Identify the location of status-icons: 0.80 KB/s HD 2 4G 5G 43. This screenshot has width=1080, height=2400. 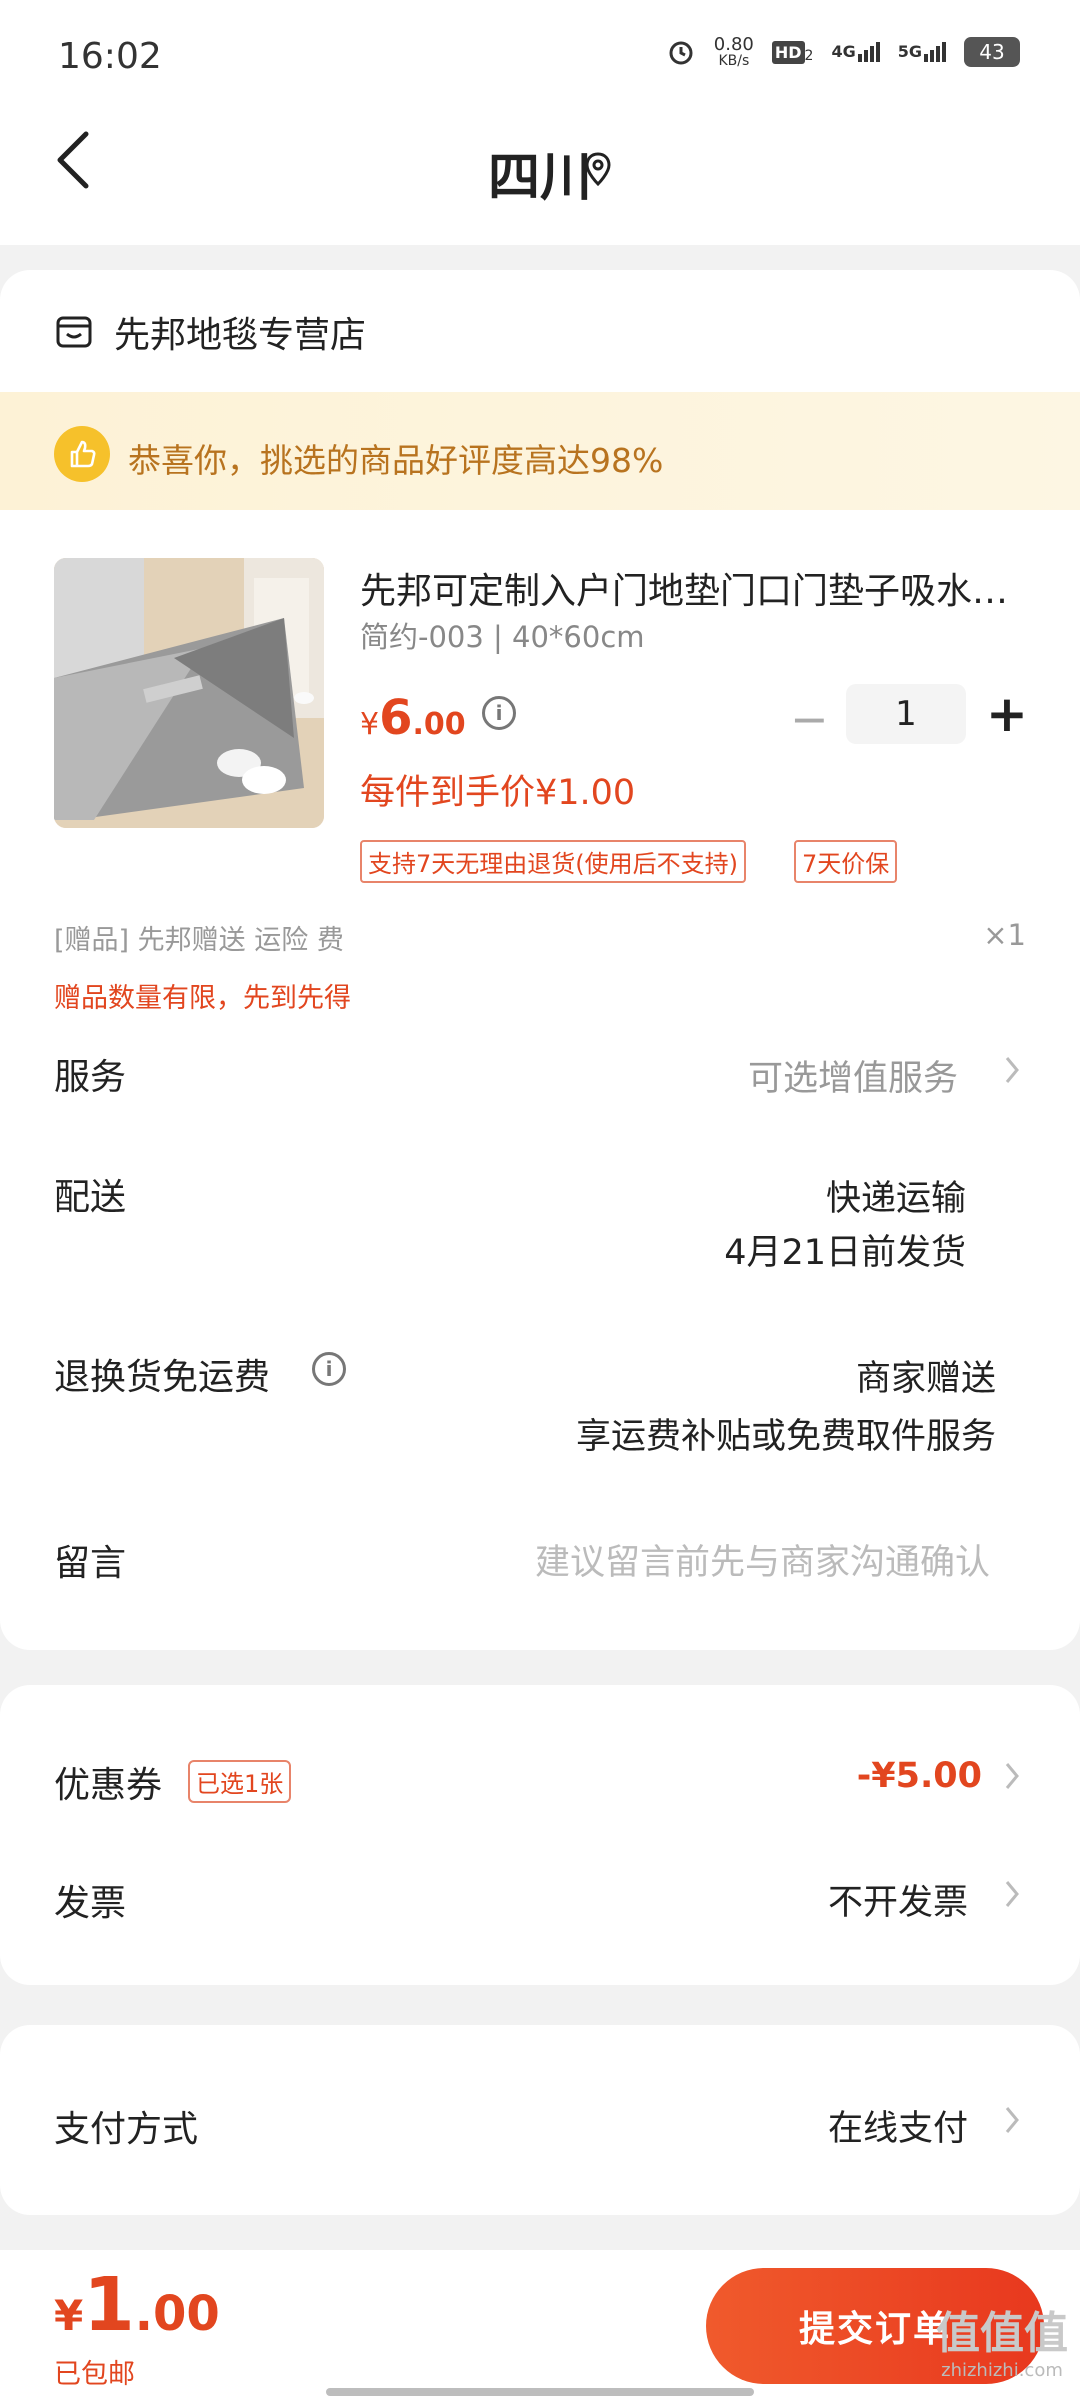
(843, 52).